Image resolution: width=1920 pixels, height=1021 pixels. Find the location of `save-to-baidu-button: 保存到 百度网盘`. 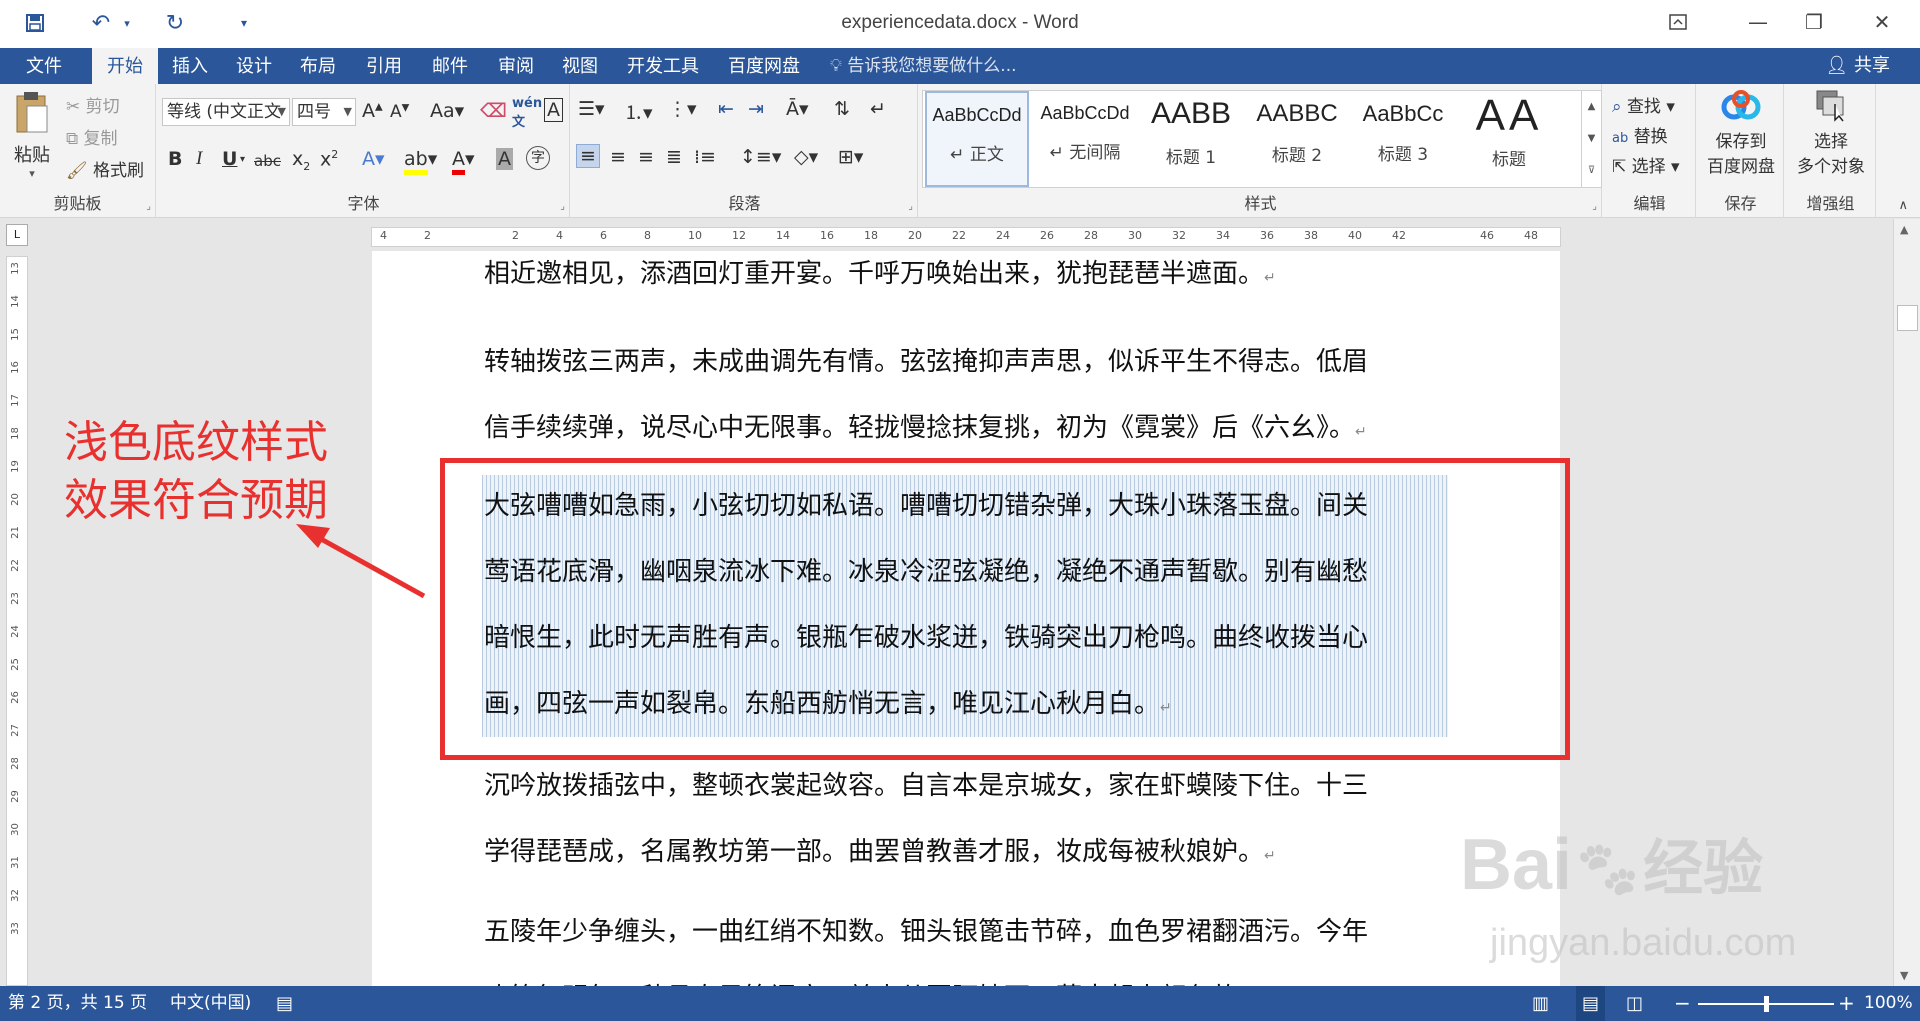

save-to-baidu-button: 保存到 百度网盘 is located at coordinates (1741, 132).